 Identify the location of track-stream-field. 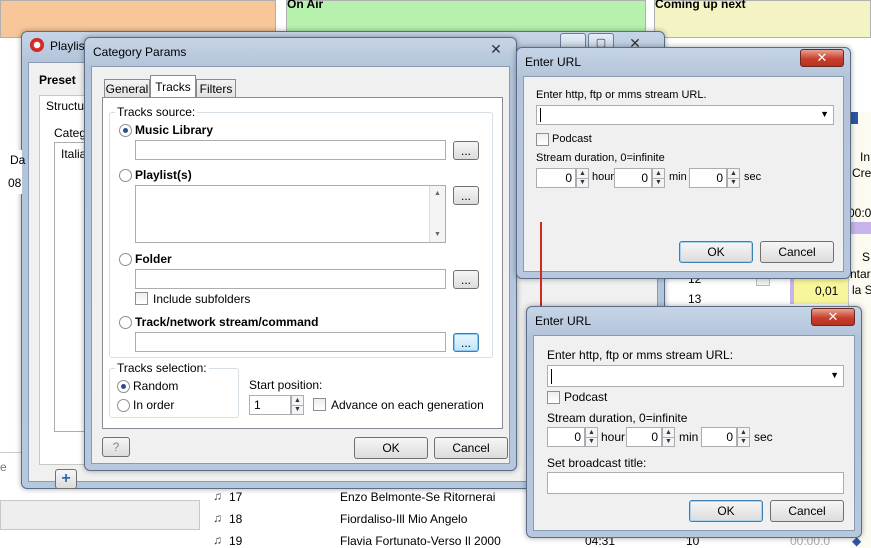
(290, 342).